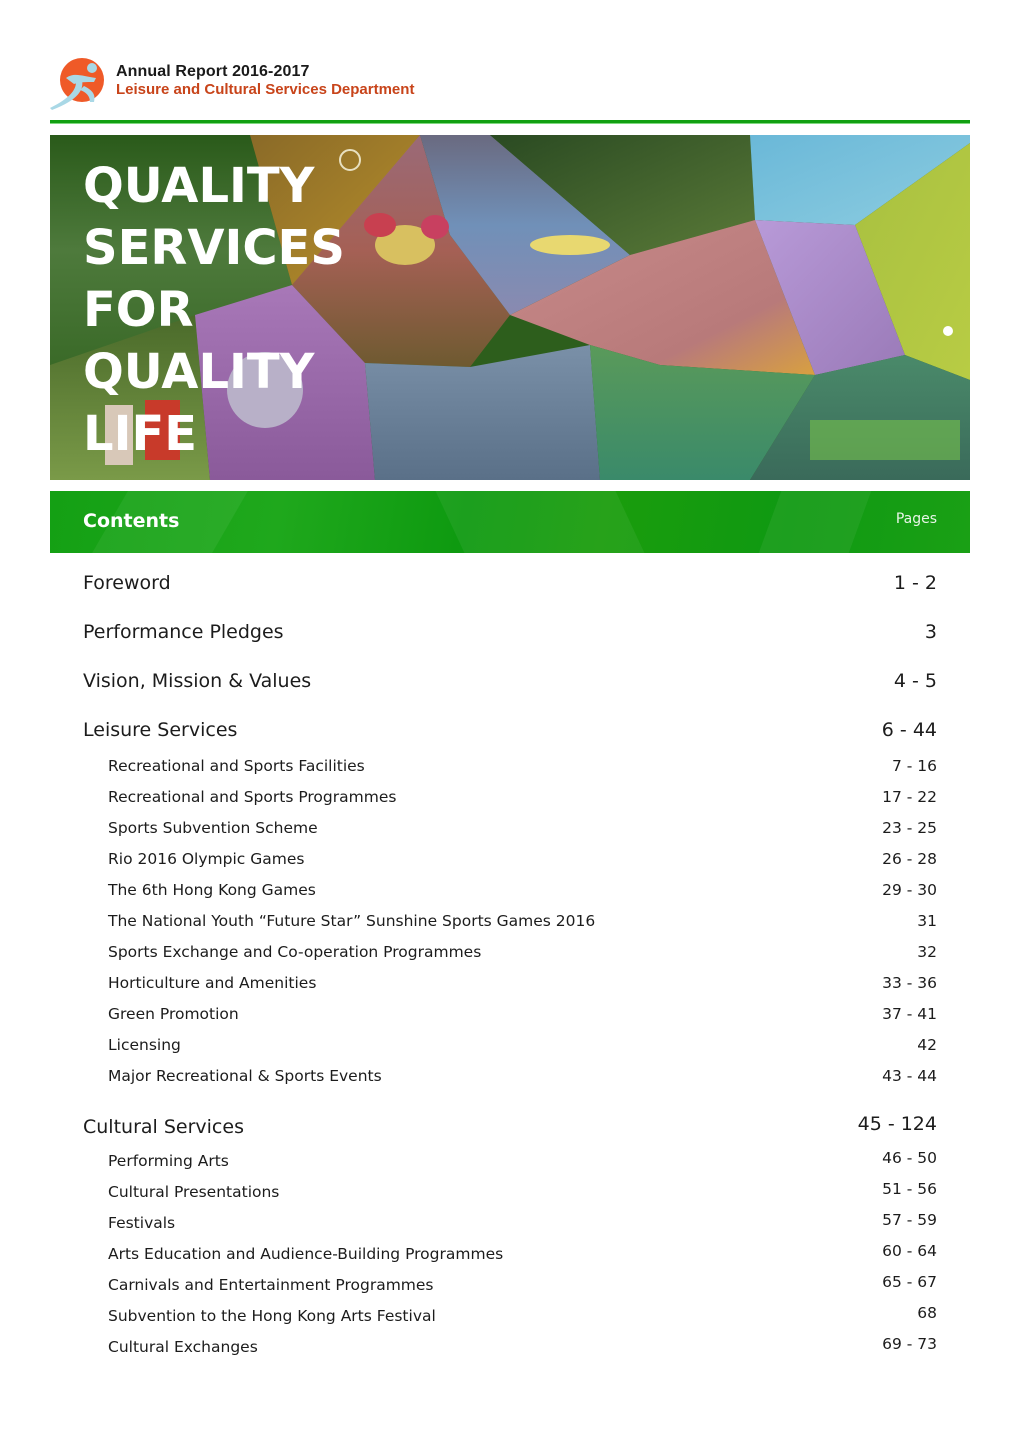  I want to click on toc-entry-label: Festivals, so click(141, 1223).